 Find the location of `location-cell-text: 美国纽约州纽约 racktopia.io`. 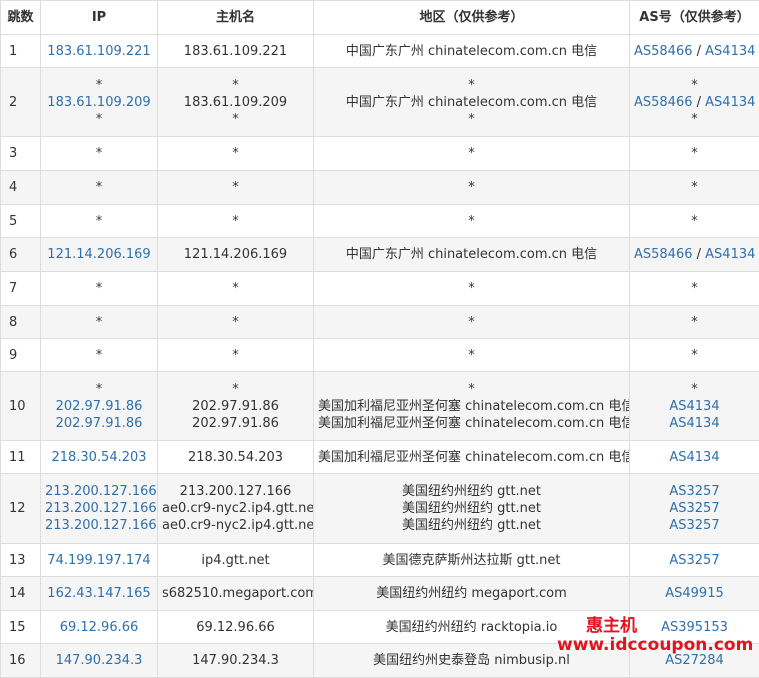

location-cell-text: 美国纽约州纽约 racktopia.io is located at coordinates (471, 627).